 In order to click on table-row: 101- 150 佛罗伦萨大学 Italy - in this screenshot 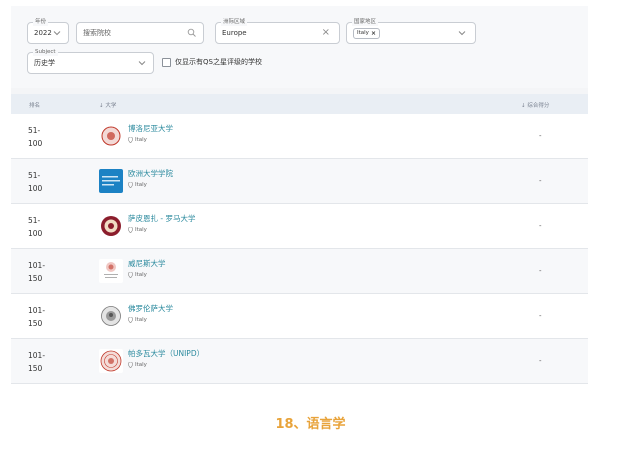, I will do `click(299, 316)`.